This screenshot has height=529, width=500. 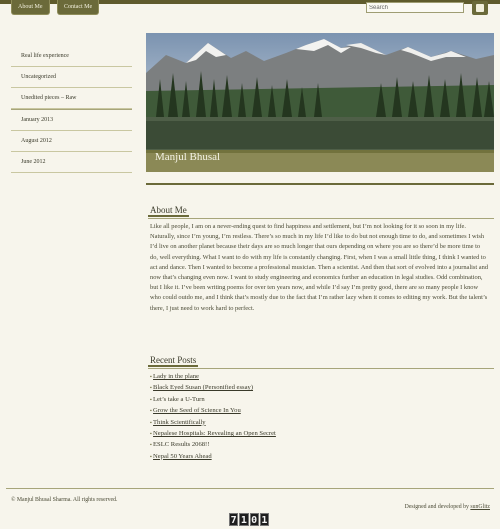 I want to click on post-link: Nepal 50 Years Ahead, so click(x=213, y=456).